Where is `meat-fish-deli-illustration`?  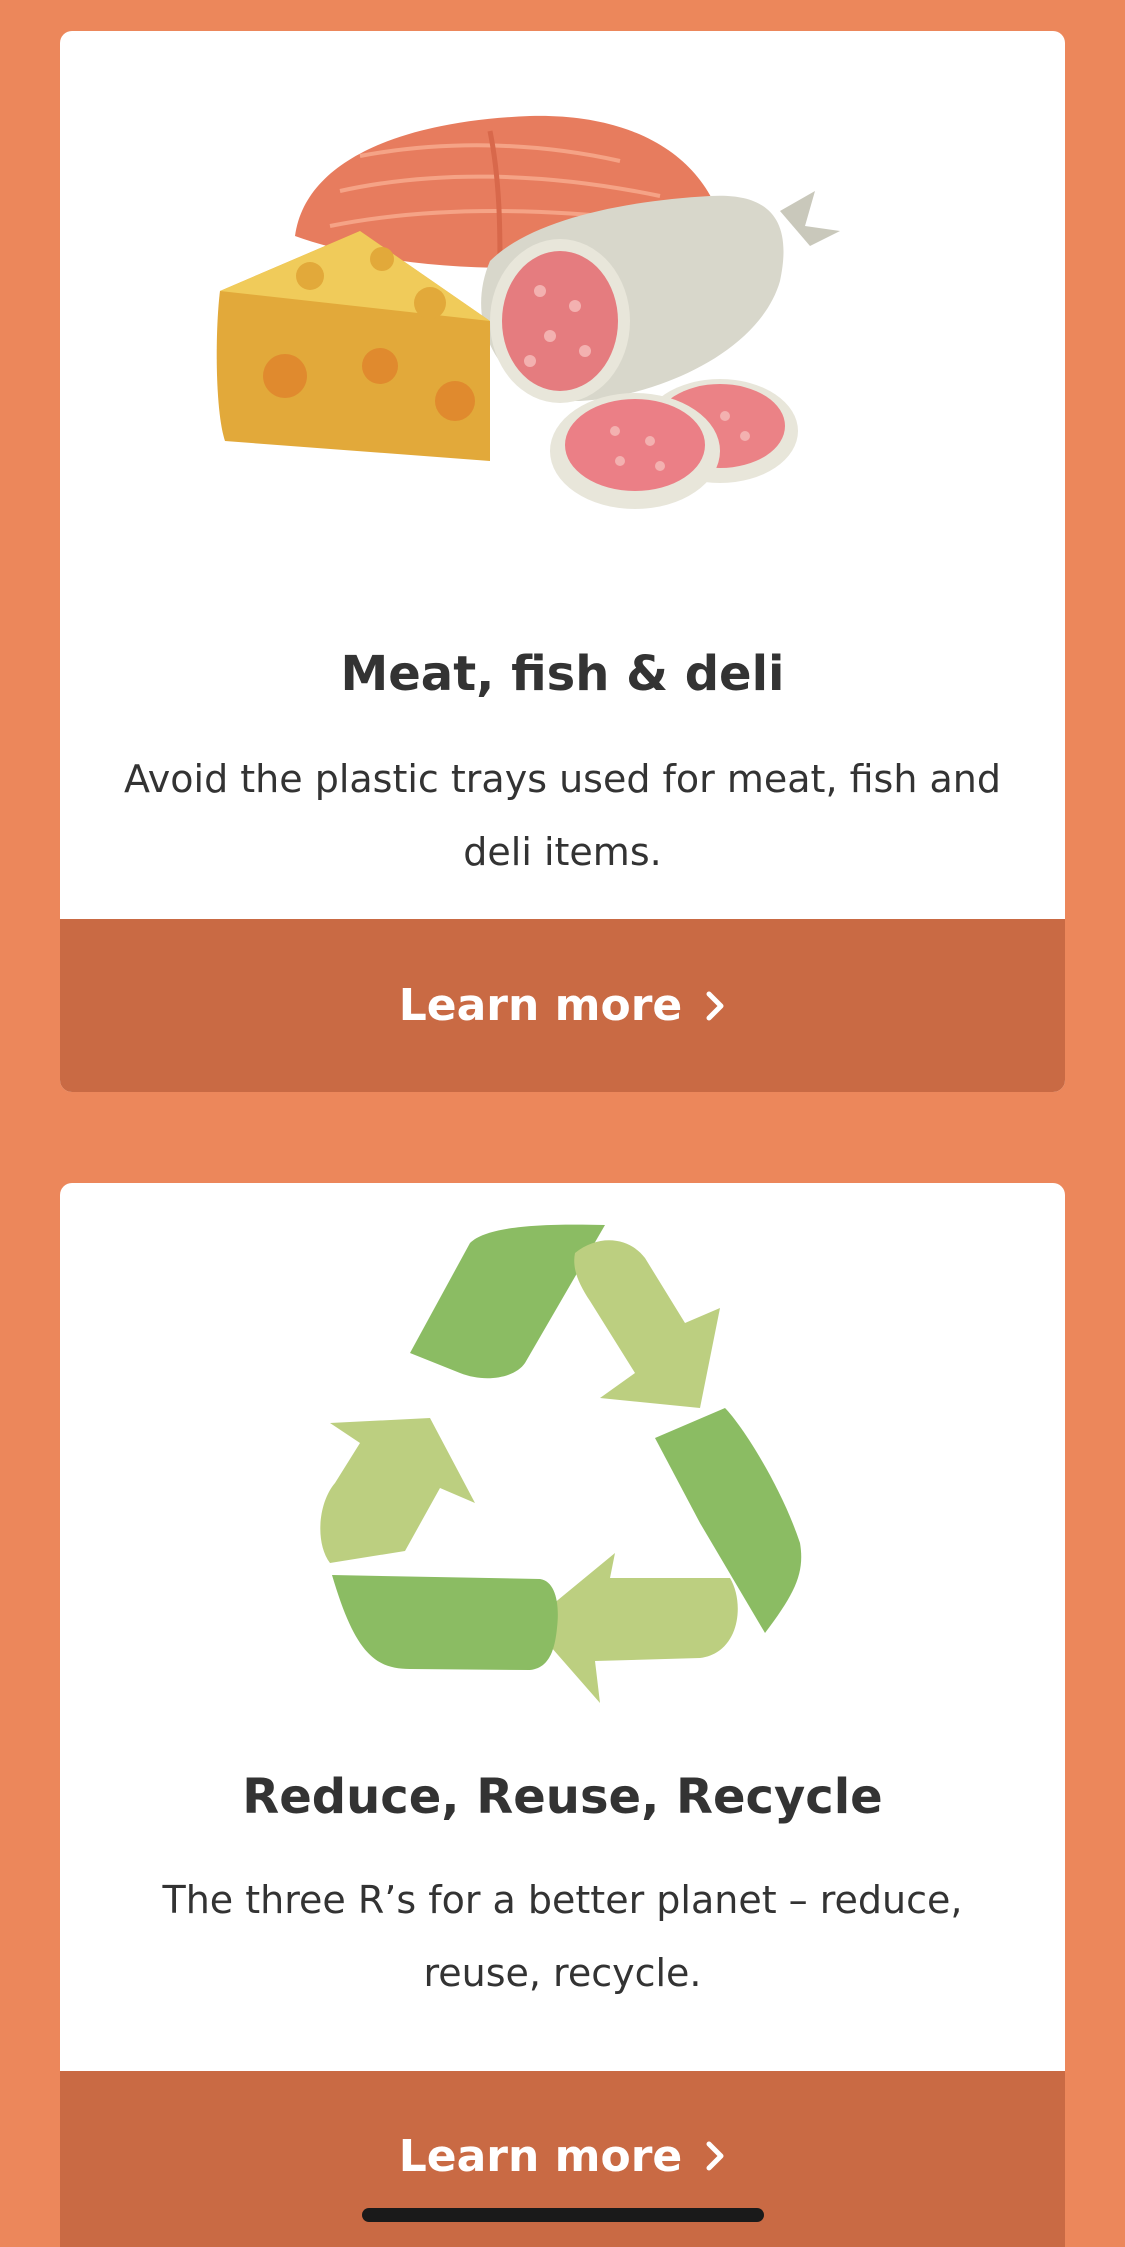 meat-fish-deli-illustration is located at coordinates (528, 312).